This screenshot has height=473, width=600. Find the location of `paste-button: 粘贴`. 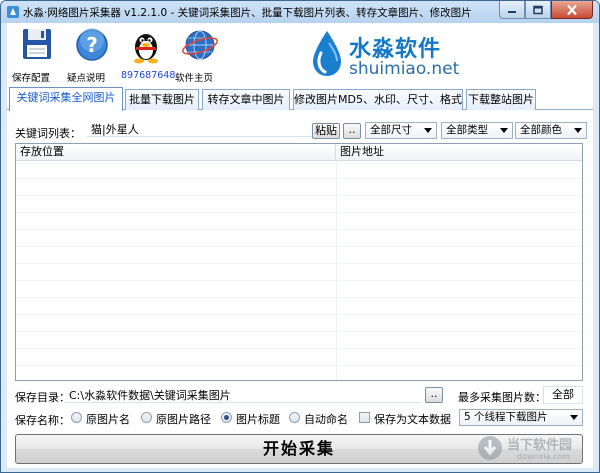

paste-button: 粘贴 is located at coordinates (326, 131).